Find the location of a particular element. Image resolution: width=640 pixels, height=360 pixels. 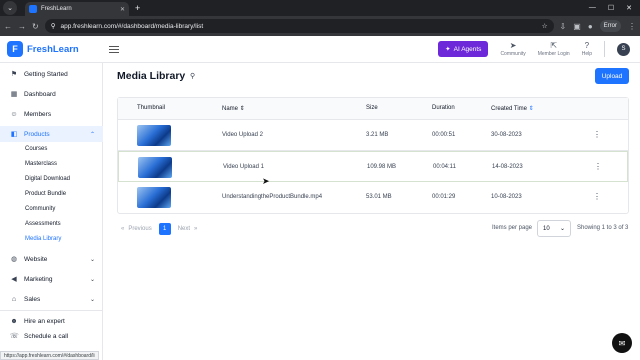

header-divider is located at coordinates (604, 49).